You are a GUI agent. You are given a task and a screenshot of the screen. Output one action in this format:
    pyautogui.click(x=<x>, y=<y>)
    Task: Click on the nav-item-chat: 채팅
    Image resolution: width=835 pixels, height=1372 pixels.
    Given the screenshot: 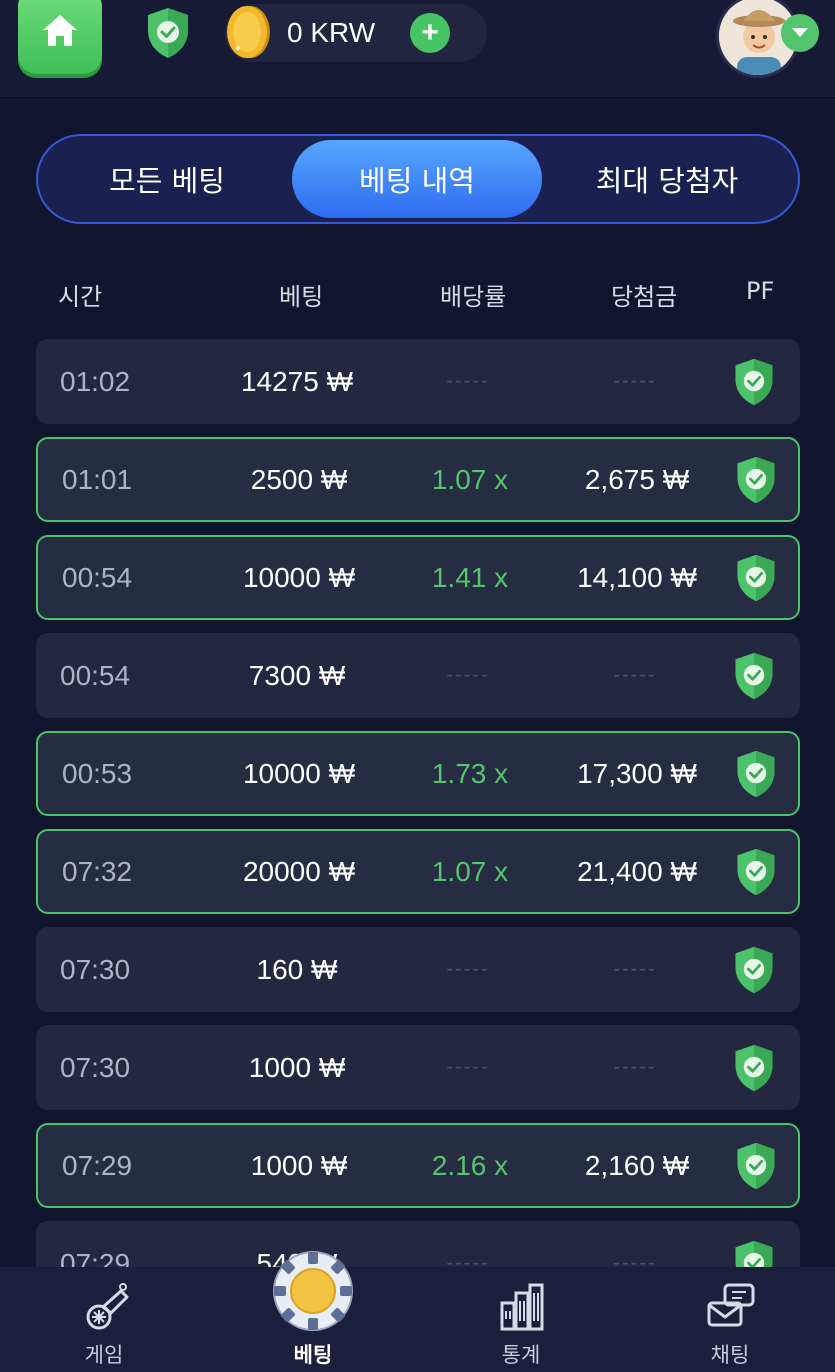 What is the action you would take?
    pyautogui.click(x=730, y=1319)
    